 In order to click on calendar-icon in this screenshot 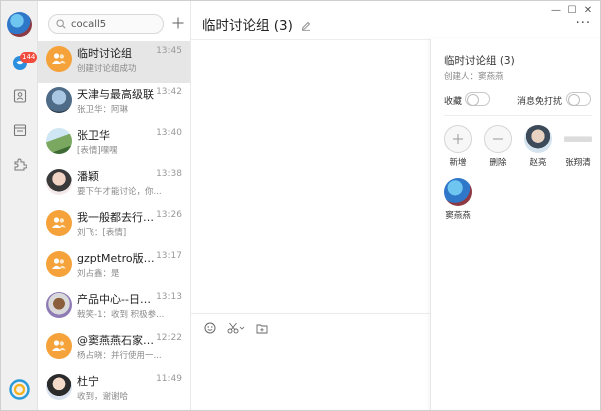, I will do `click(20, 130)`.